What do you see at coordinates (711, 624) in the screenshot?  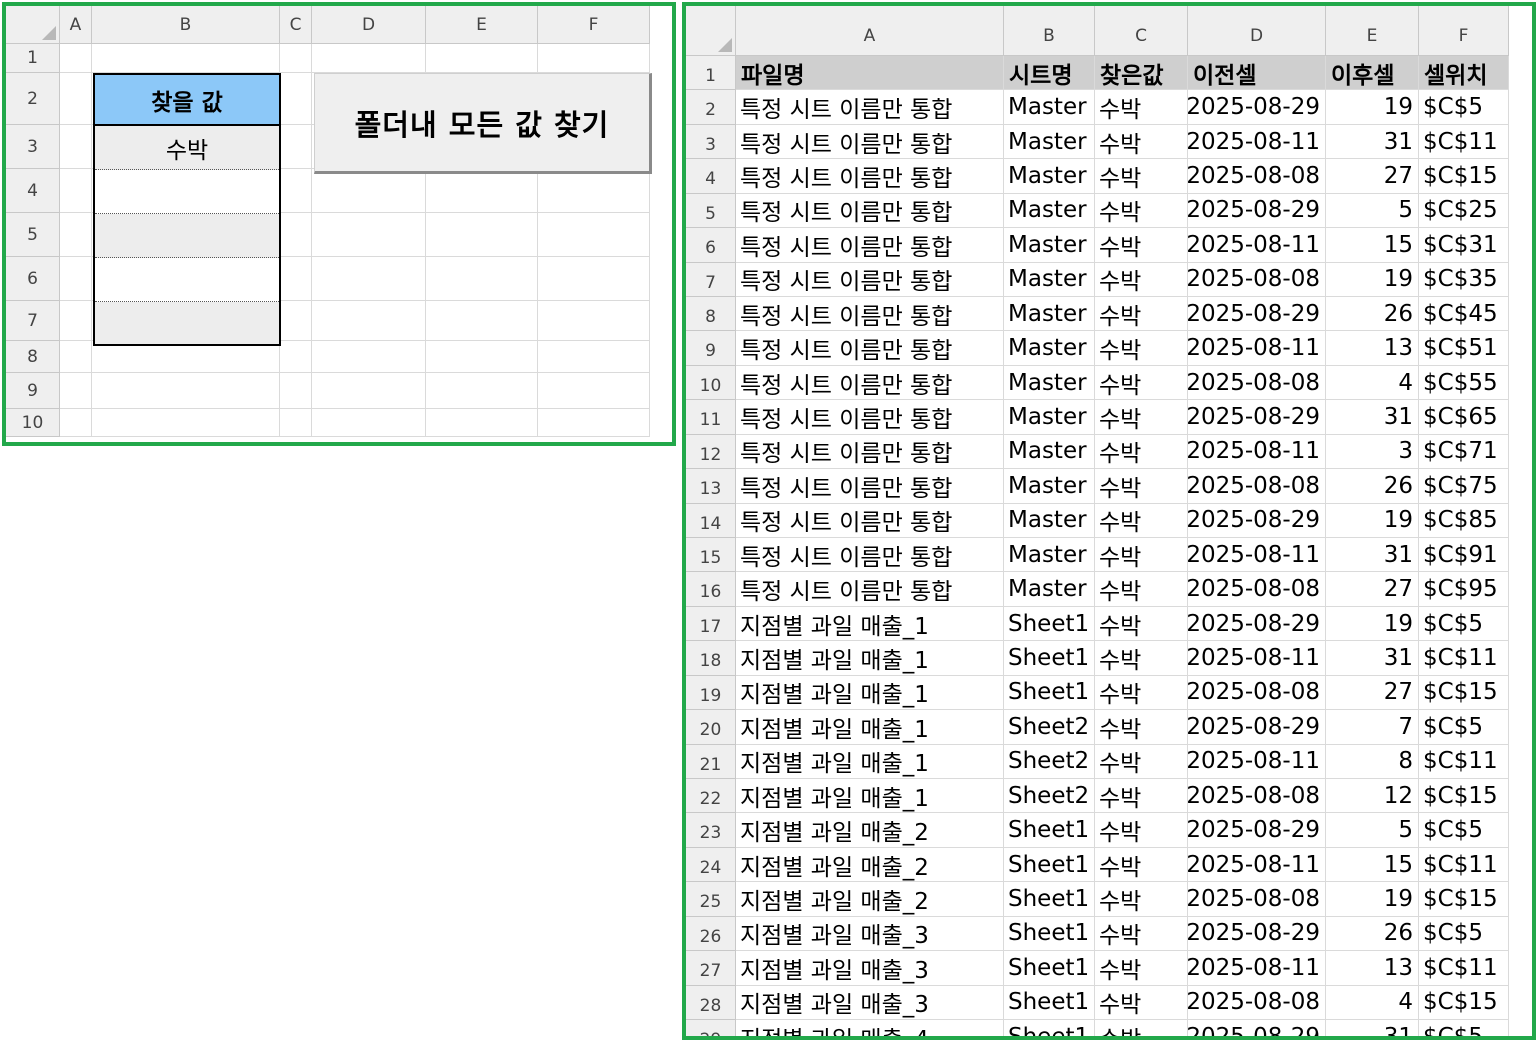 I see `row-header: 17` at bounding box center [711, 624].